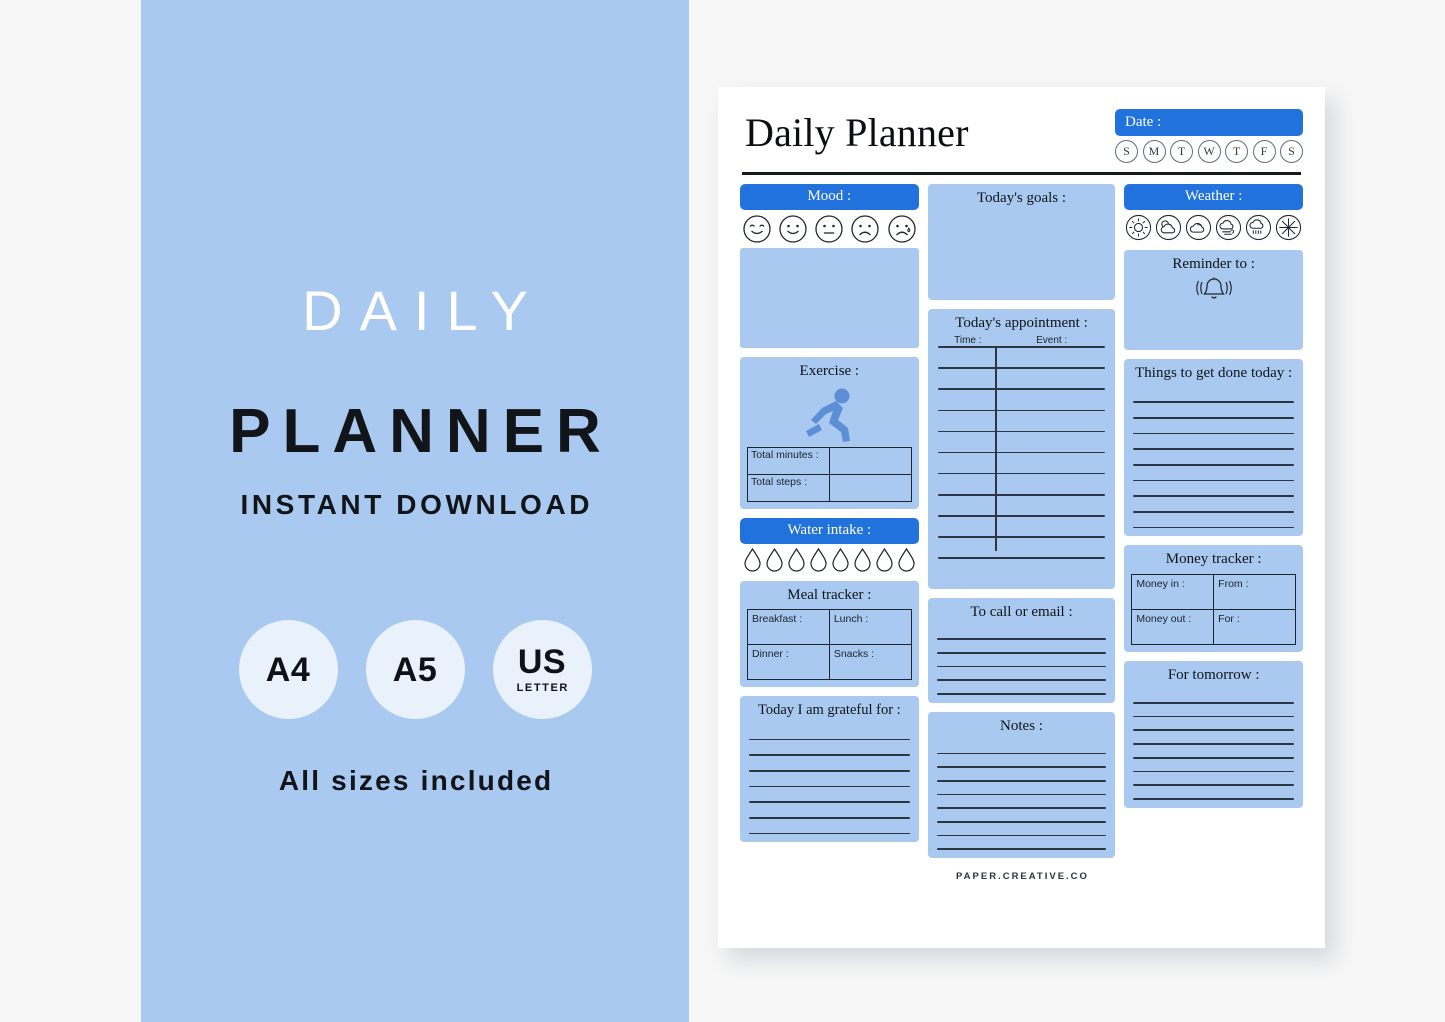 The image size is (1445, 1022). What do you see at coordinates (1209, 151) in the screenshot?
I see `day-circle-wed: W` at bounding box center [1209, 151].